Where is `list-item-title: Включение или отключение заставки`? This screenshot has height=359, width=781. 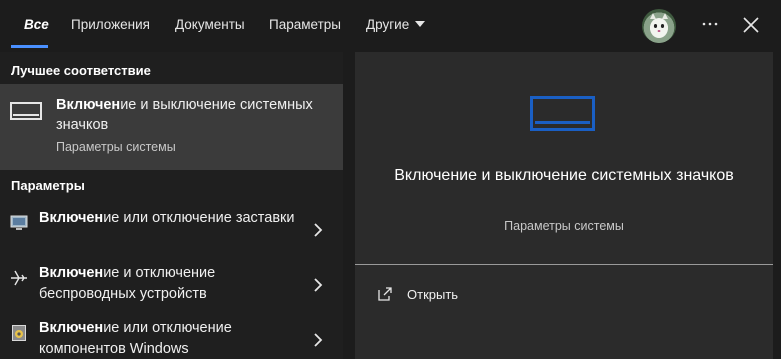
list-item-title: Включение или отключение заставки is located at coordinates (170, 218).